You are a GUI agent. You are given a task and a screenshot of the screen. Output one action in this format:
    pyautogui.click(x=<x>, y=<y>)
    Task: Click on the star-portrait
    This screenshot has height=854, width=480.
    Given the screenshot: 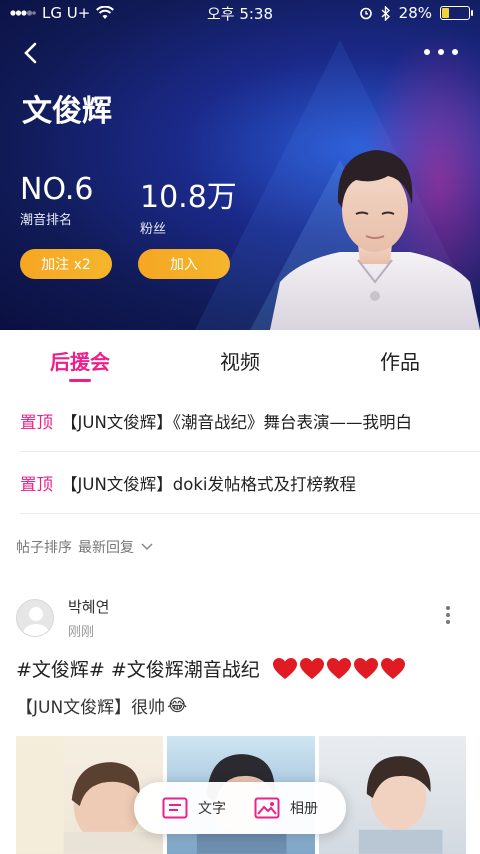 What is the action you would take?
    pyautogui.click(x=375, y=240)
    